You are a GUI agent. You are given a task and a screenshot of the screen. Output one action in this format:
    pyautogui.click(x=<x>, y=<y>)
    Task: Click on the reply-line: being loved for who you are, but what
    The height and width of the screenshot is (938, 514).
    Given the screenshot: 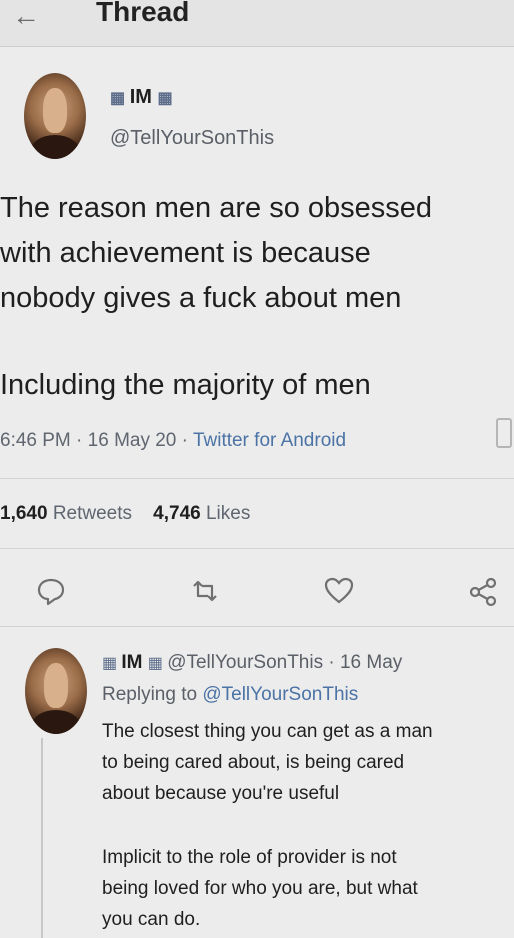 What is the action you would take?
    pyautogui.click(x=260, y=888)
    